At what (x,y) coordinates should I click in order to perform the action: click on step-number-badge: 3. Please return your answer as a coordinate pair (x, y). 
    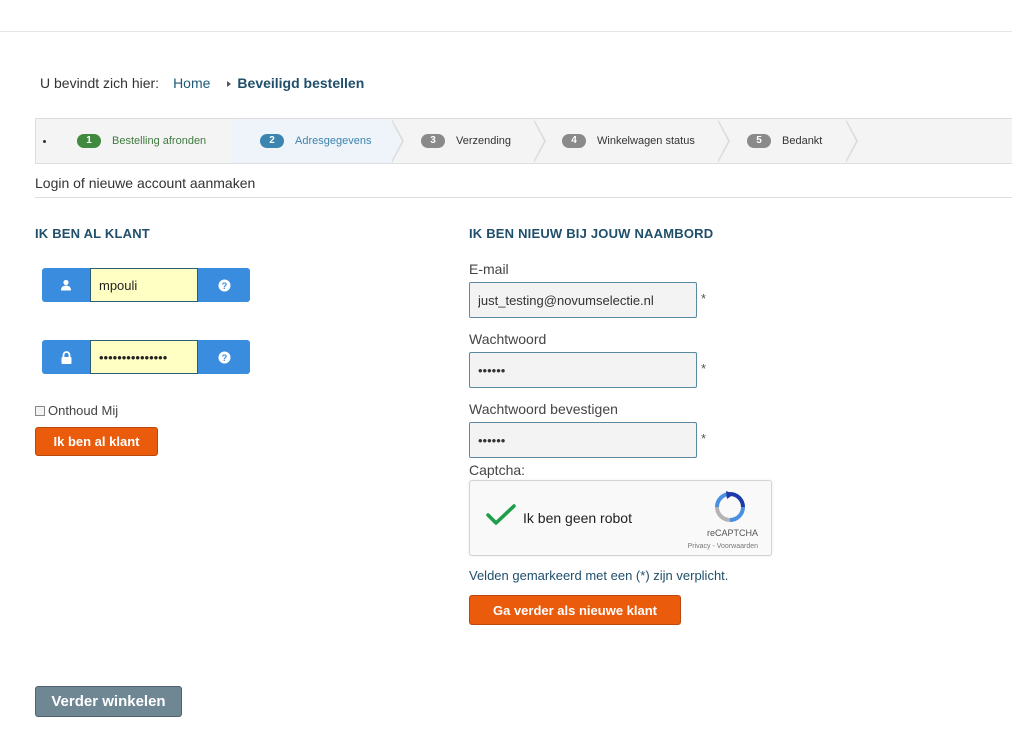
    Looking at the image, I should click on (433, 141).